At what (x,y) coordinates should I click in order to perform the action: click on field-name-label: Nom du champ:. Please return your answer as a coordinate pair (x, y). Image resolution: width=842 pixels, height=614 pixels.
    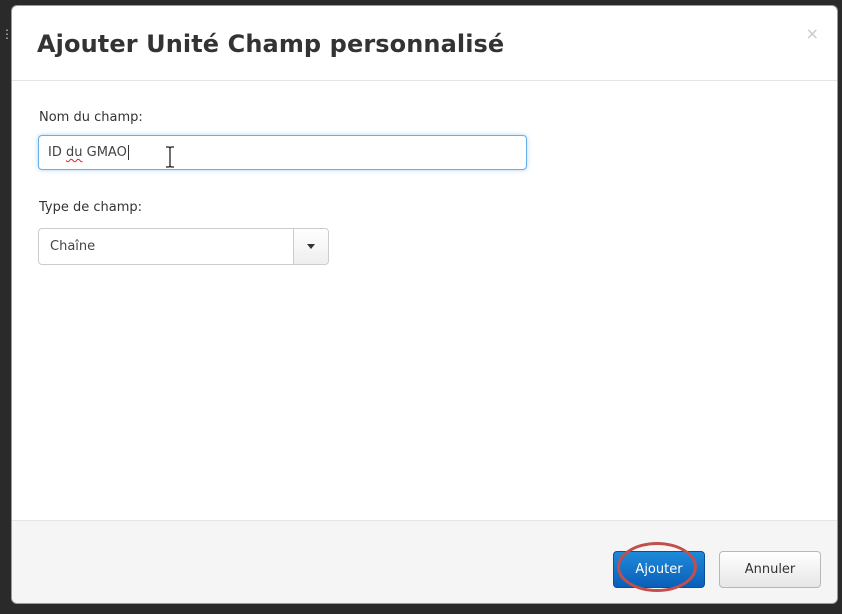
    Looking at the image, I should click on (91, 117).